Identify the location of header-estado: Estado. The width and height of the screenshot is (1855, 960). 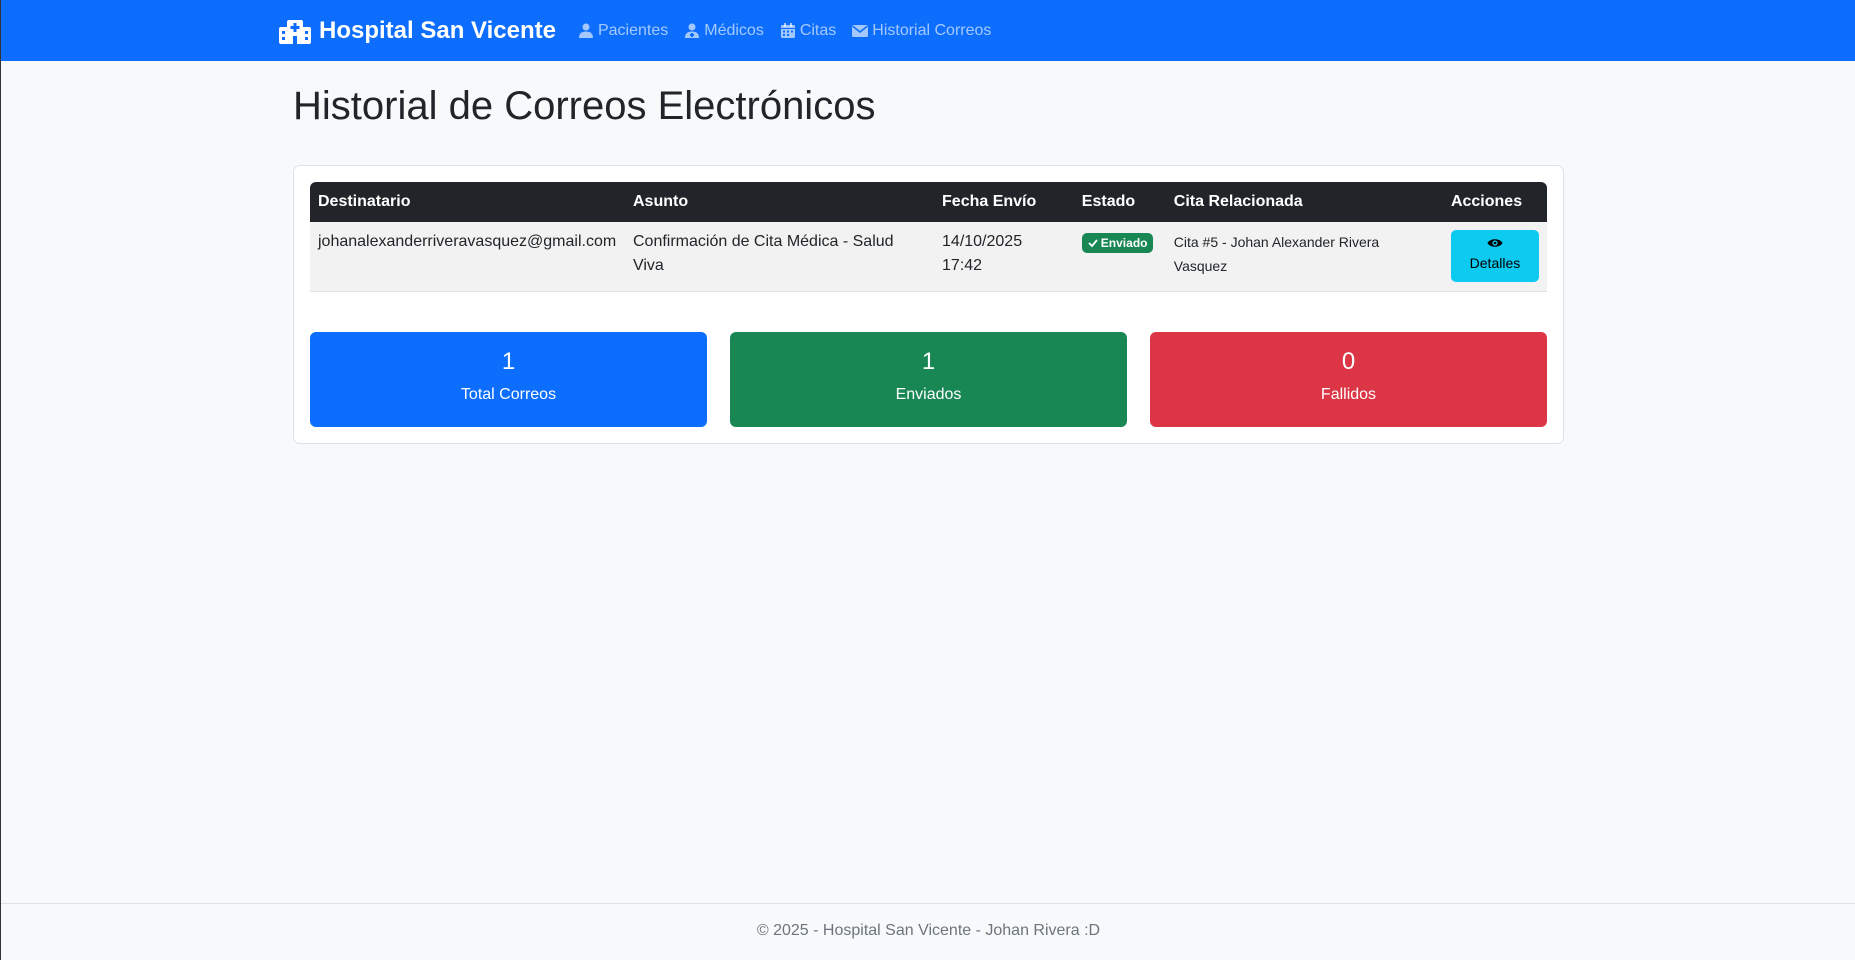
(1108, 201).